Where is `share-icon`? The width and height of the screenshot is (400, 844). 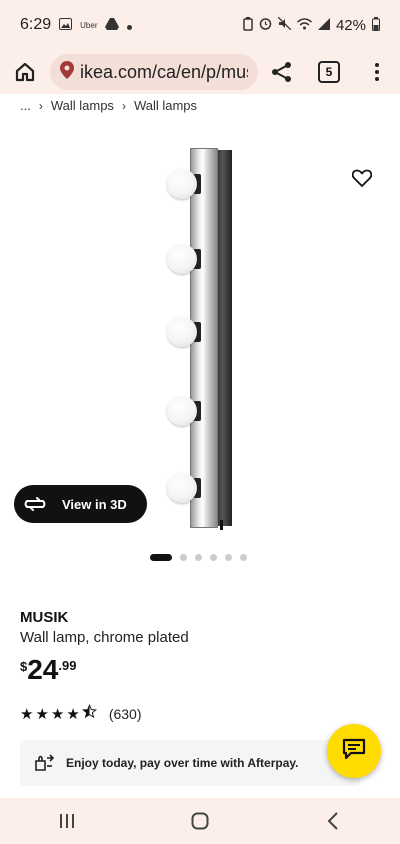
share-icon is located at coordinates (282, 72).